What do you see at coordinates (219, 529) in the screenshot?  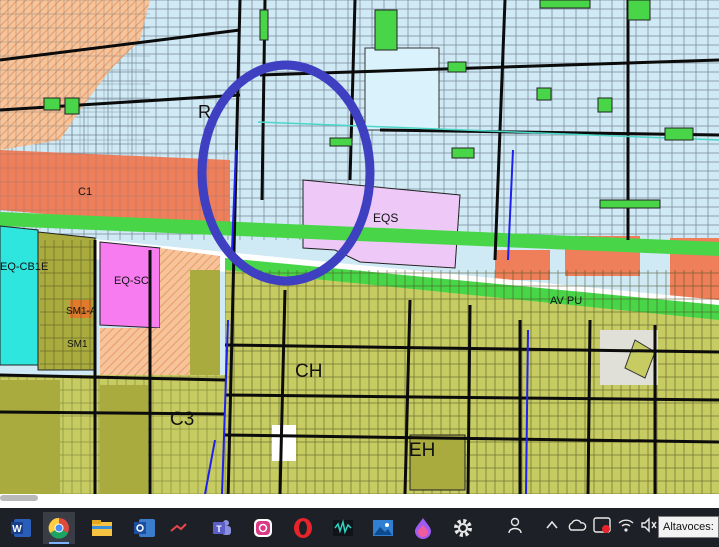 I see `svg-text: T` at bounding box center [219, 529].